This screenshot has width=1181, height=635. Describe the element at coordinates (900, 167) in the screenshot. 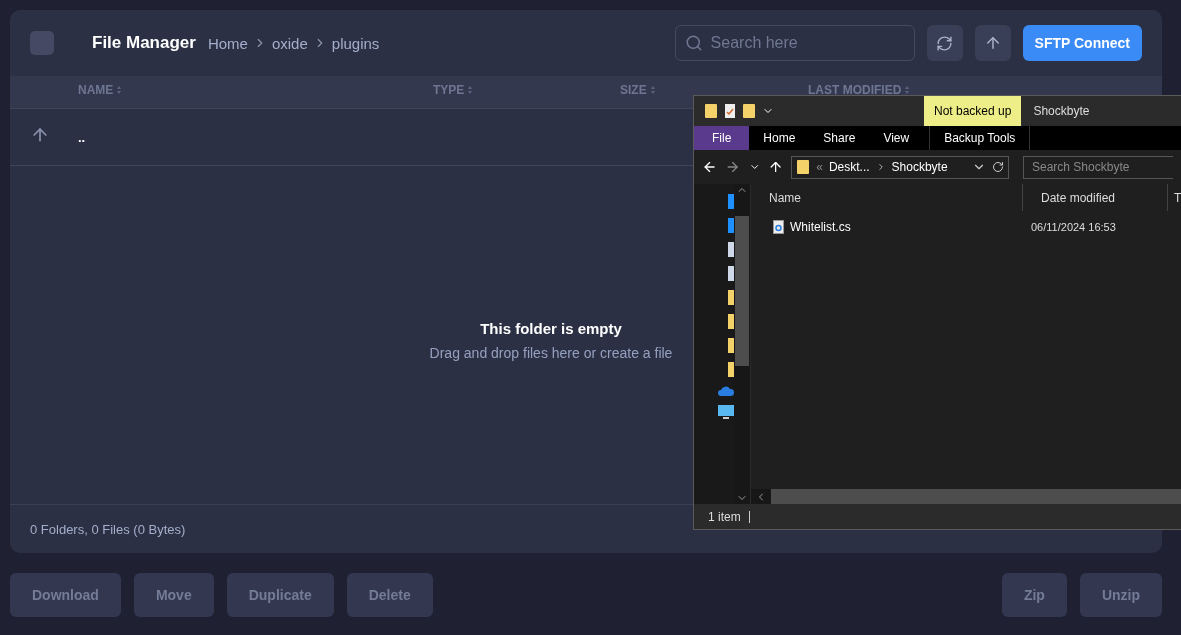

I see `address-bar: « Deskt... Shockbyte` at that location.